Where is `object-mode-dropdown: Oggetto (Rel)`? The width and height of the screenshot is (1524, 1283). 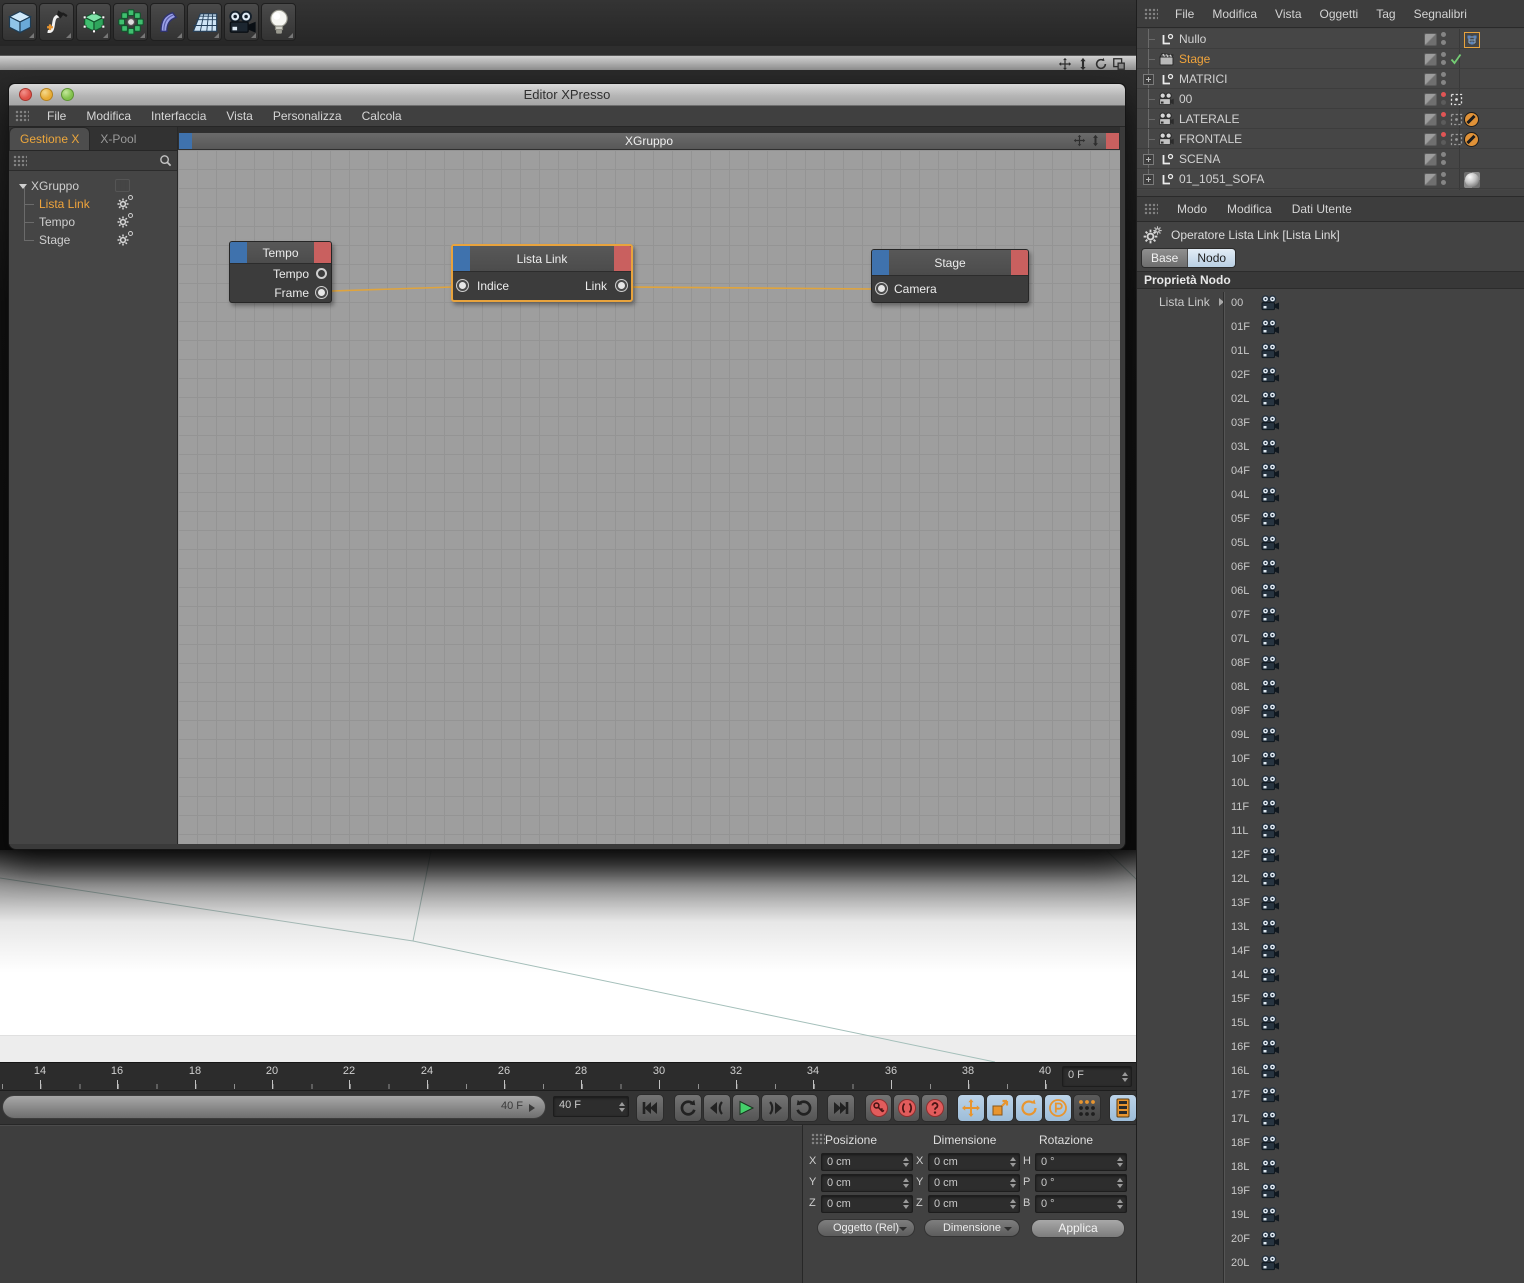
object-mode-dropdown: Oggetto (Rel) is located at coordinates (866, 1228).